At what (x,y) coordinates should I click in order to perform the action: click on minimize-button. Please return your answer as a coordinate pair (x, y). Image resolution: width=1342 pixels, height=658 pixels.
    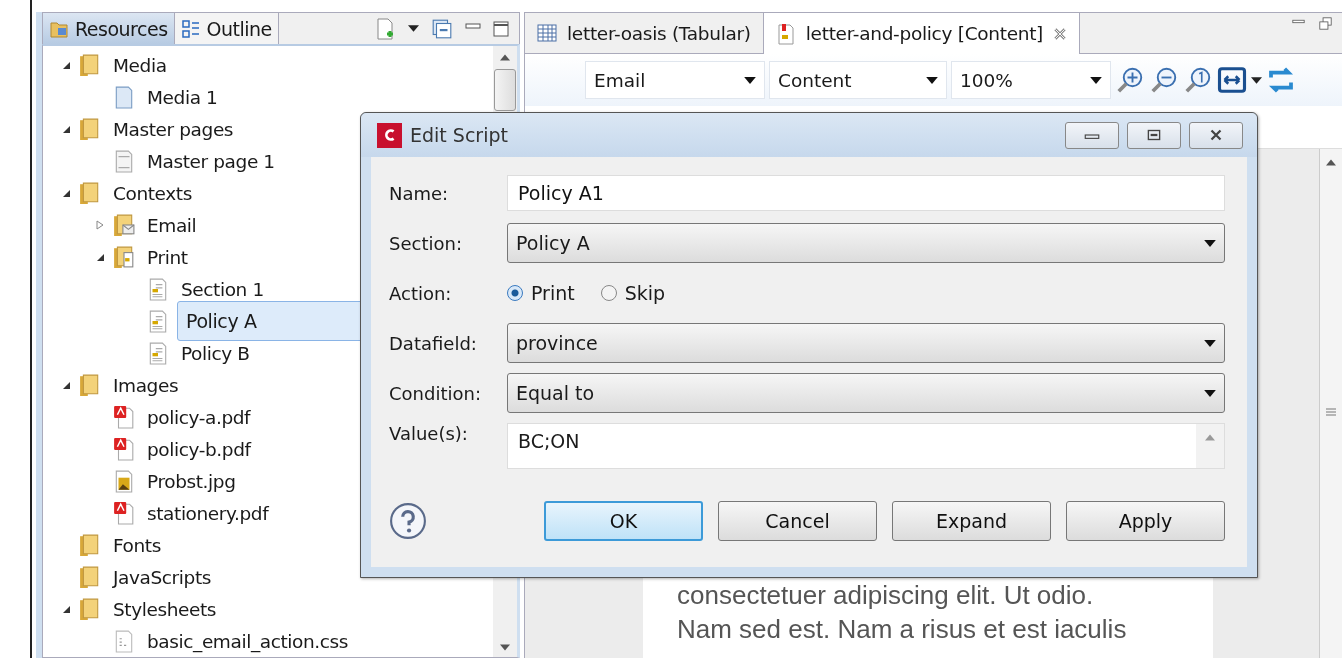
    Looking at the image, I should click on (1092, 135).